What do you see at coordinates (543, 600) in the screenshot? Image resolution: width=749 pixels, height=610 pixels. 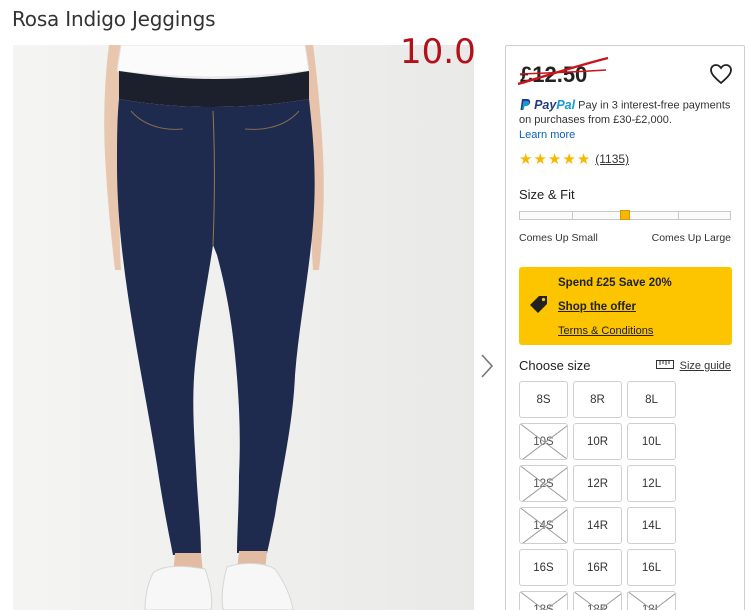 I see `size-option-18s: 18S` at bounding box center [543, 600].